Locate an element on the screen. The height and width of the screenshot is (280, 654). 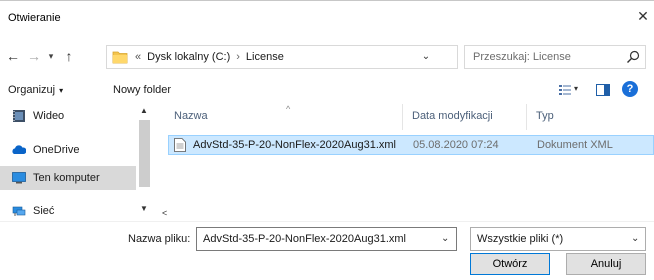
back-arrow-icon: ← is located at coordinates (13, 56).